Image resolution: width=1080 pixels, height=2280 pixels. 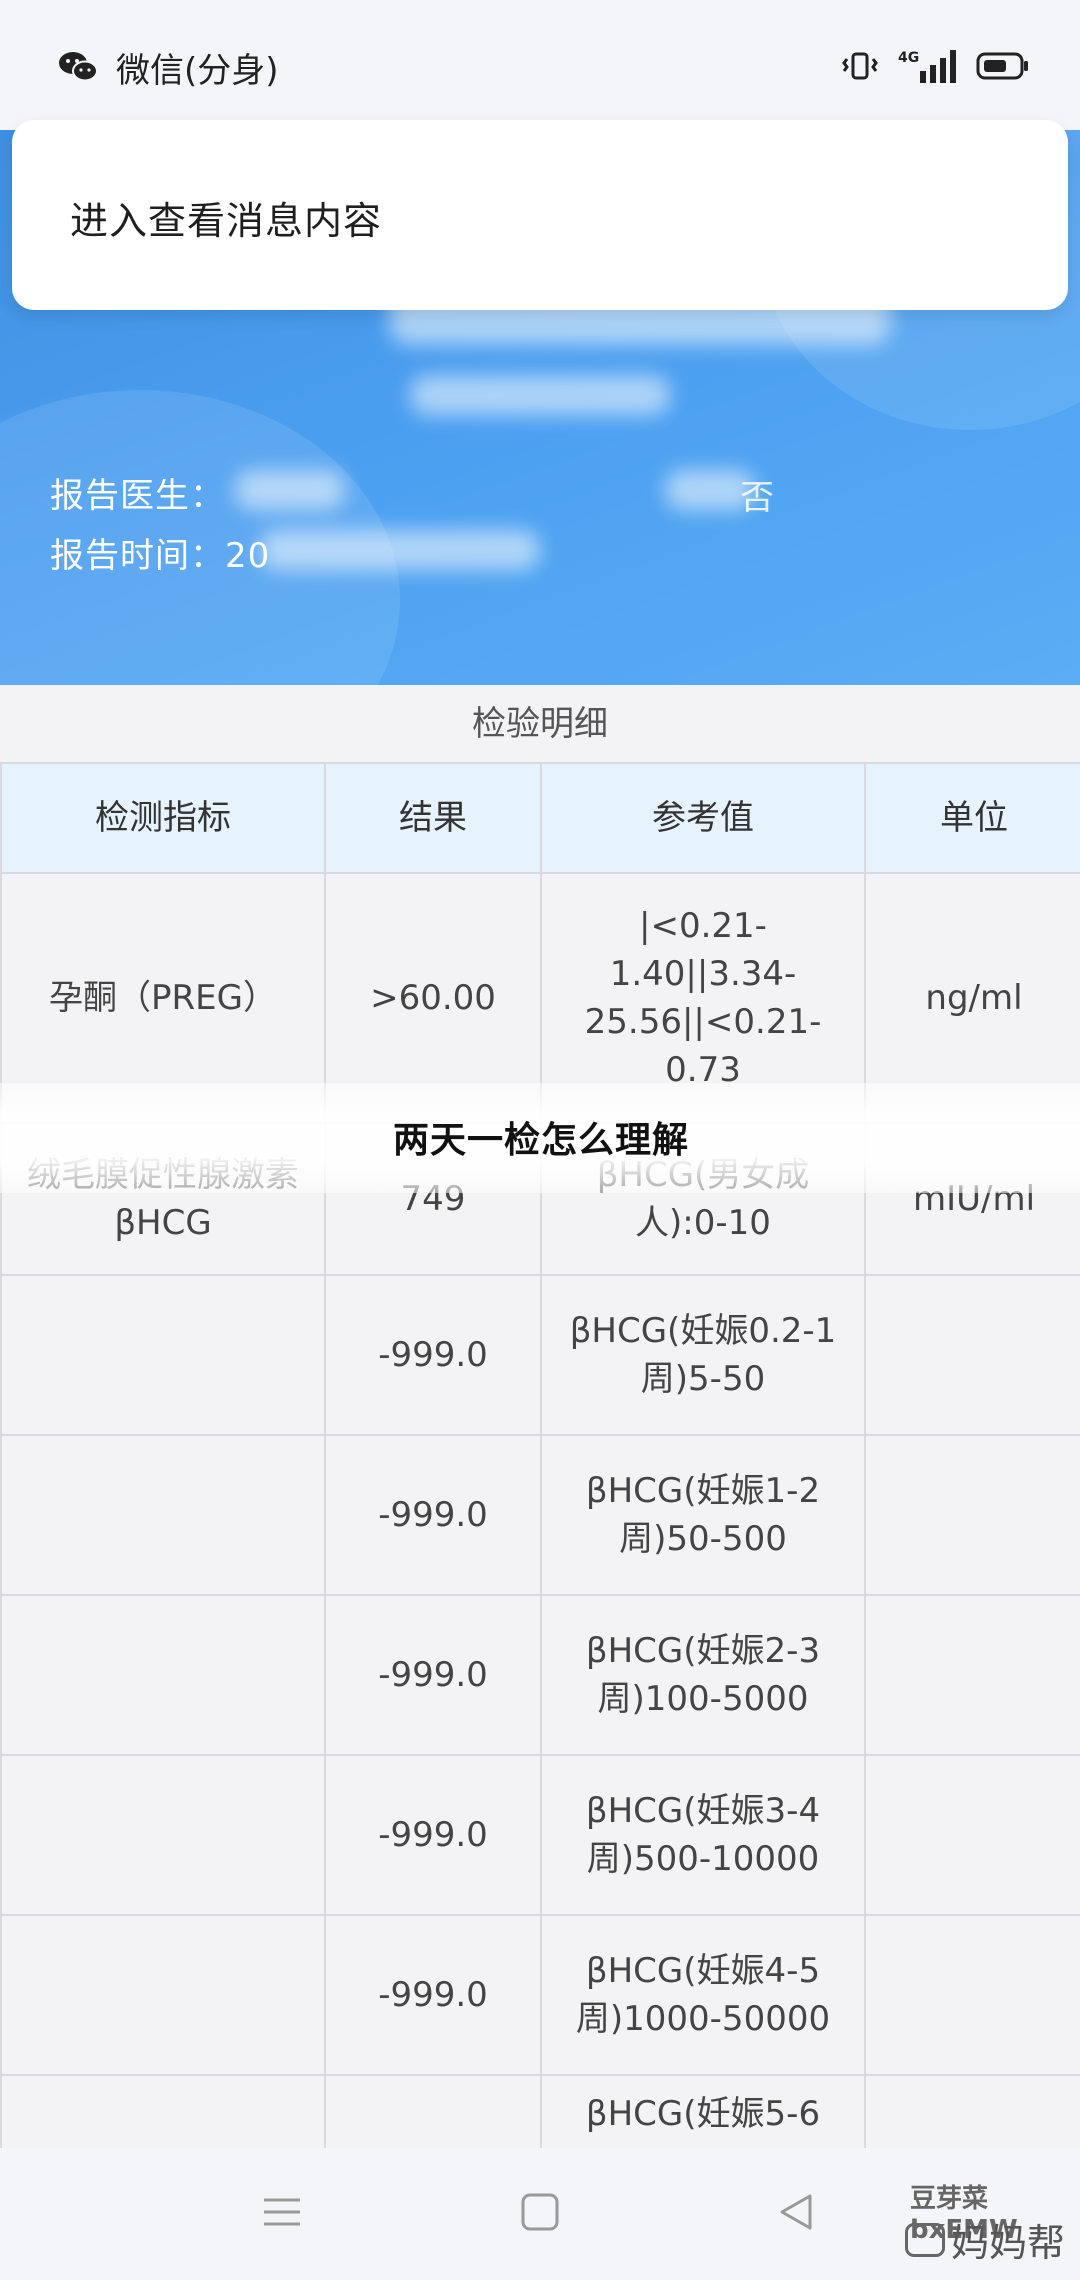 I want to click on column-header-unit: 单位, so click(x=972, y=818).